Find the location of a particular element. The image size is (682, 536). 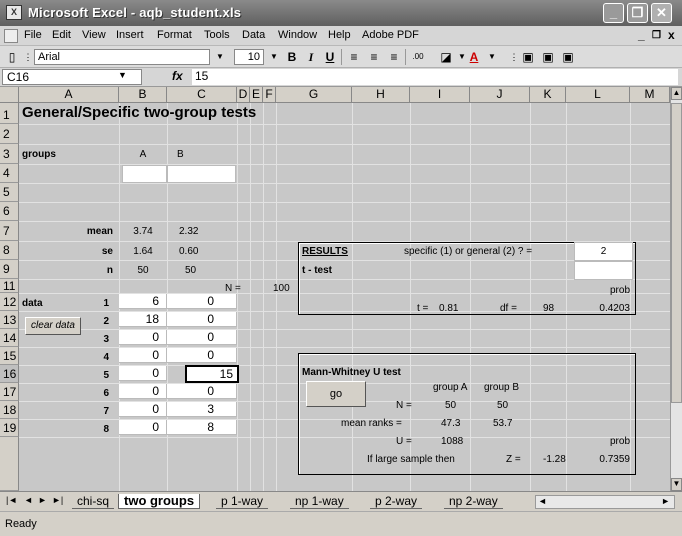

clear-data-button: clear data is located at coordinates (53, 326).